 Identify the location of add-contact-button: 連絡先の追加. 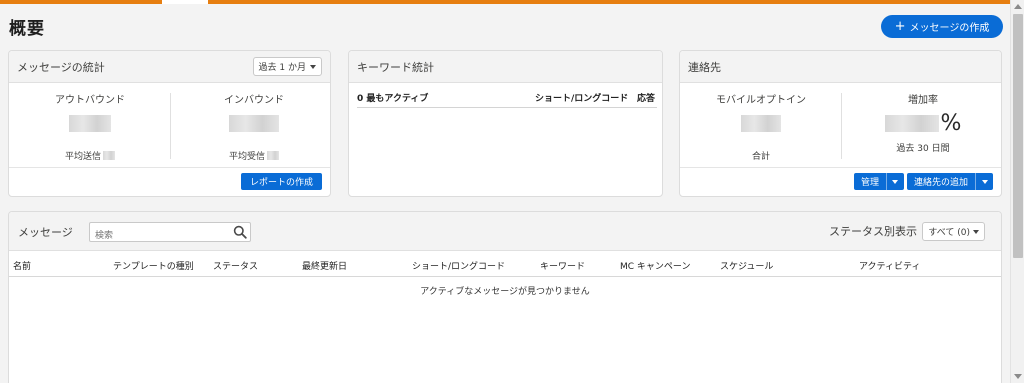
(941, 181).